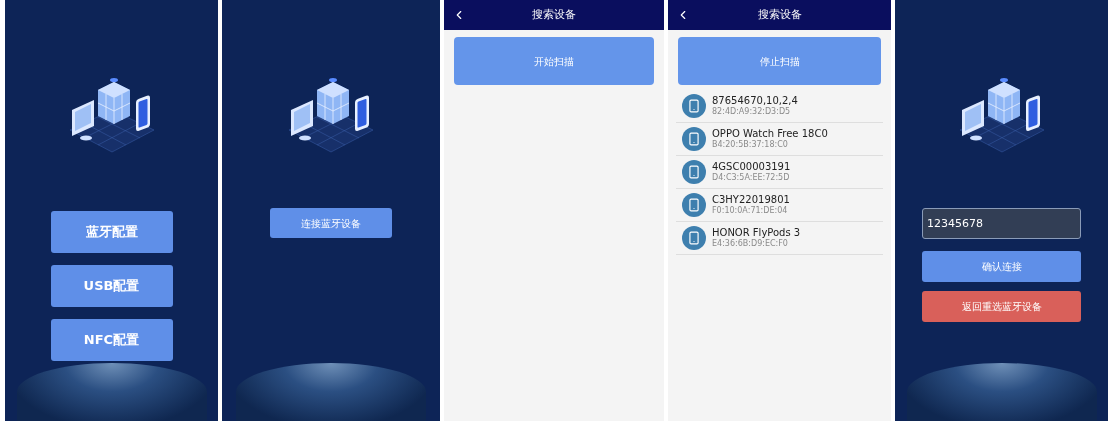  What do you see at coordinates (331, 223) in the screenshot?
I see `menu-button: 连接蓝牙设备` at bounding box center [331, 223].